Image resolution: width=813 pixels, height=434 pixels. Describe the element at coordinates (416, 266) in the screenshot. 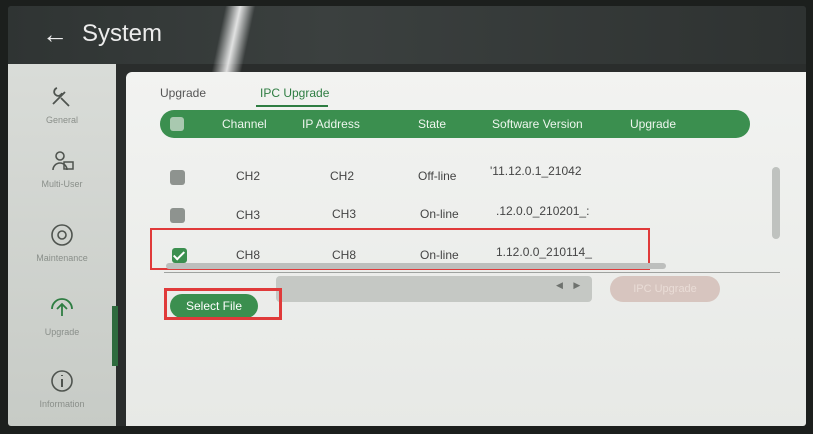

I see `horizontal-scrollbar` at that location.